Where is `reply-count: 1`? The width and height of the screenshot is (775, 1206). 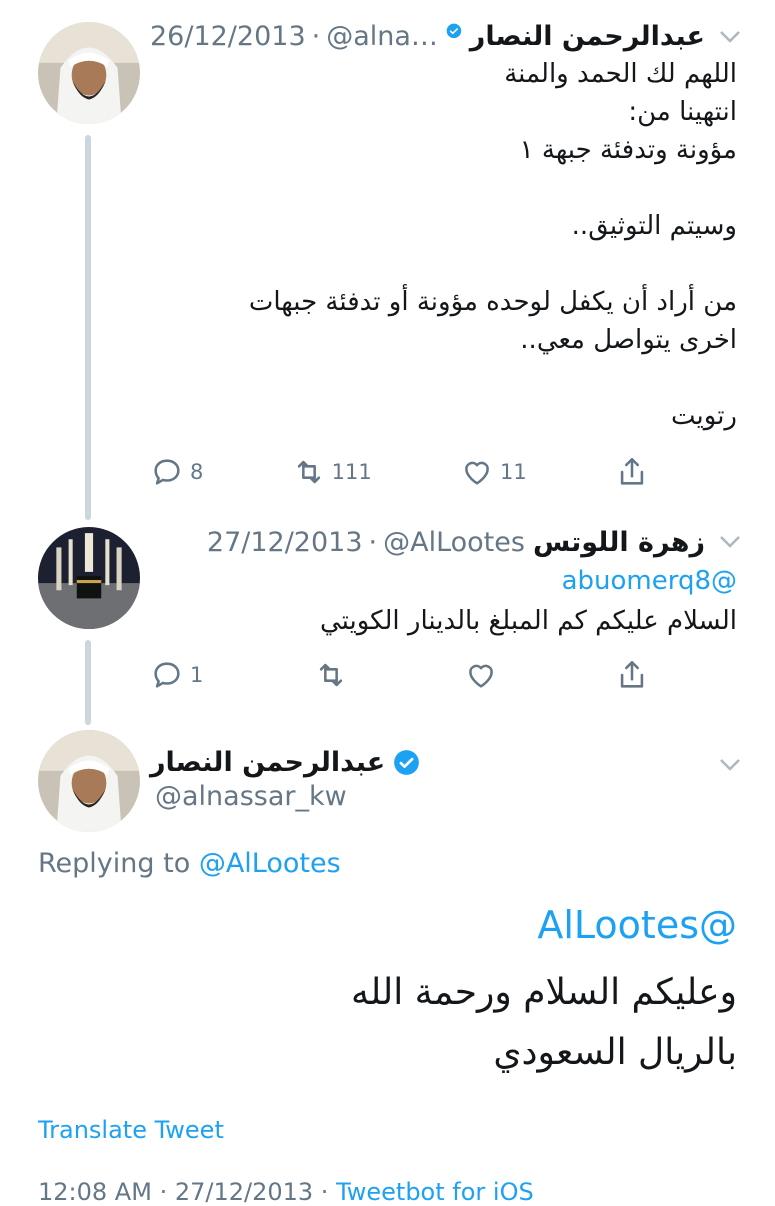 reply-count: 1 is located at coordinates (197, 675).